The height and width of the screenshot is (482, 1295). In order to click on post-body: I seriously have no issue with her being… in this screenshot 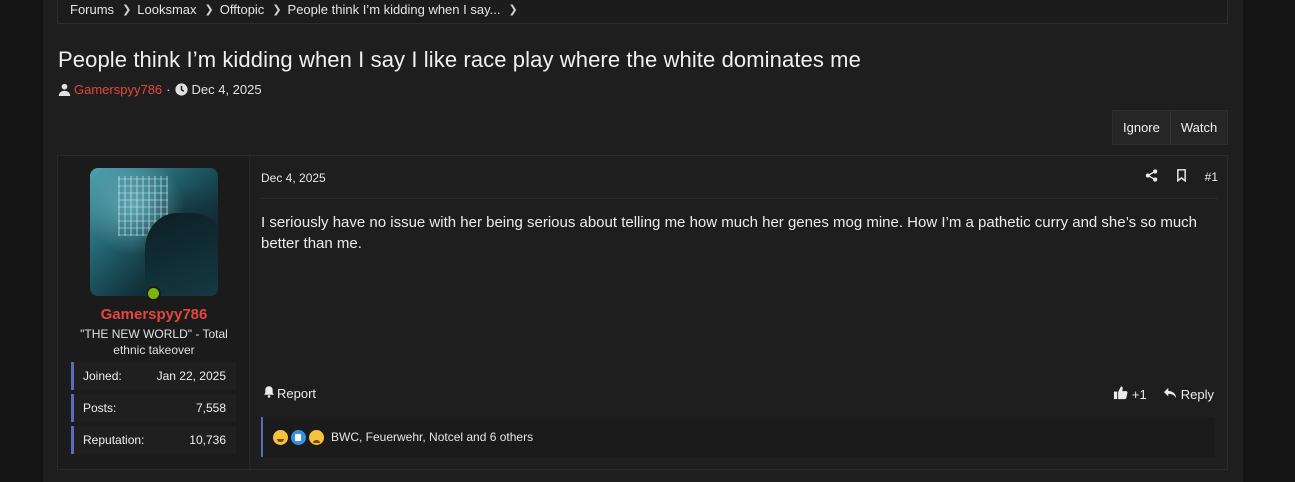, I will do `click(729, 233)`.